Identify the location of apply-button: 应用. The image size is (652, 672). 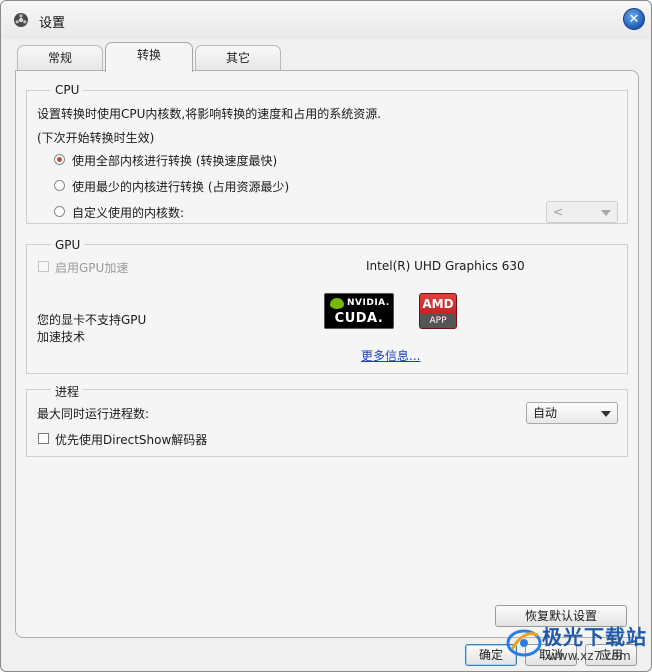
(611, 655).